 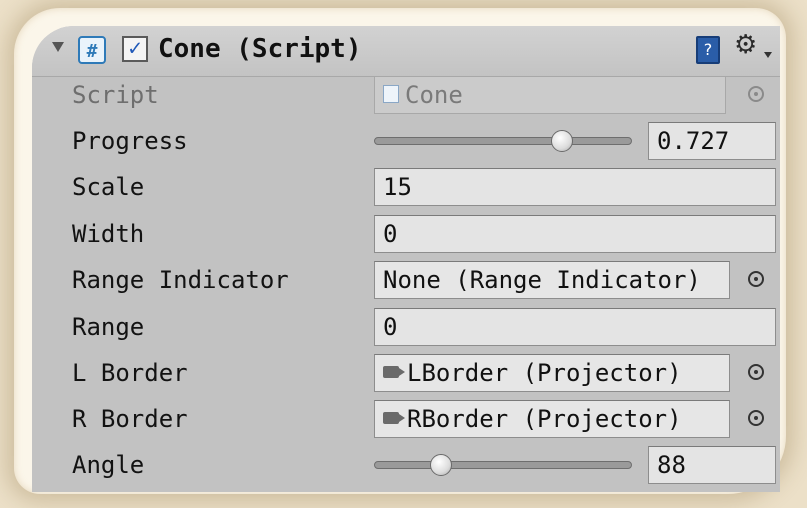 What do you see at coordinates (130, 373) in the screenshot?
I see `l-border-label: L Border` at bounding box center [130, 373].